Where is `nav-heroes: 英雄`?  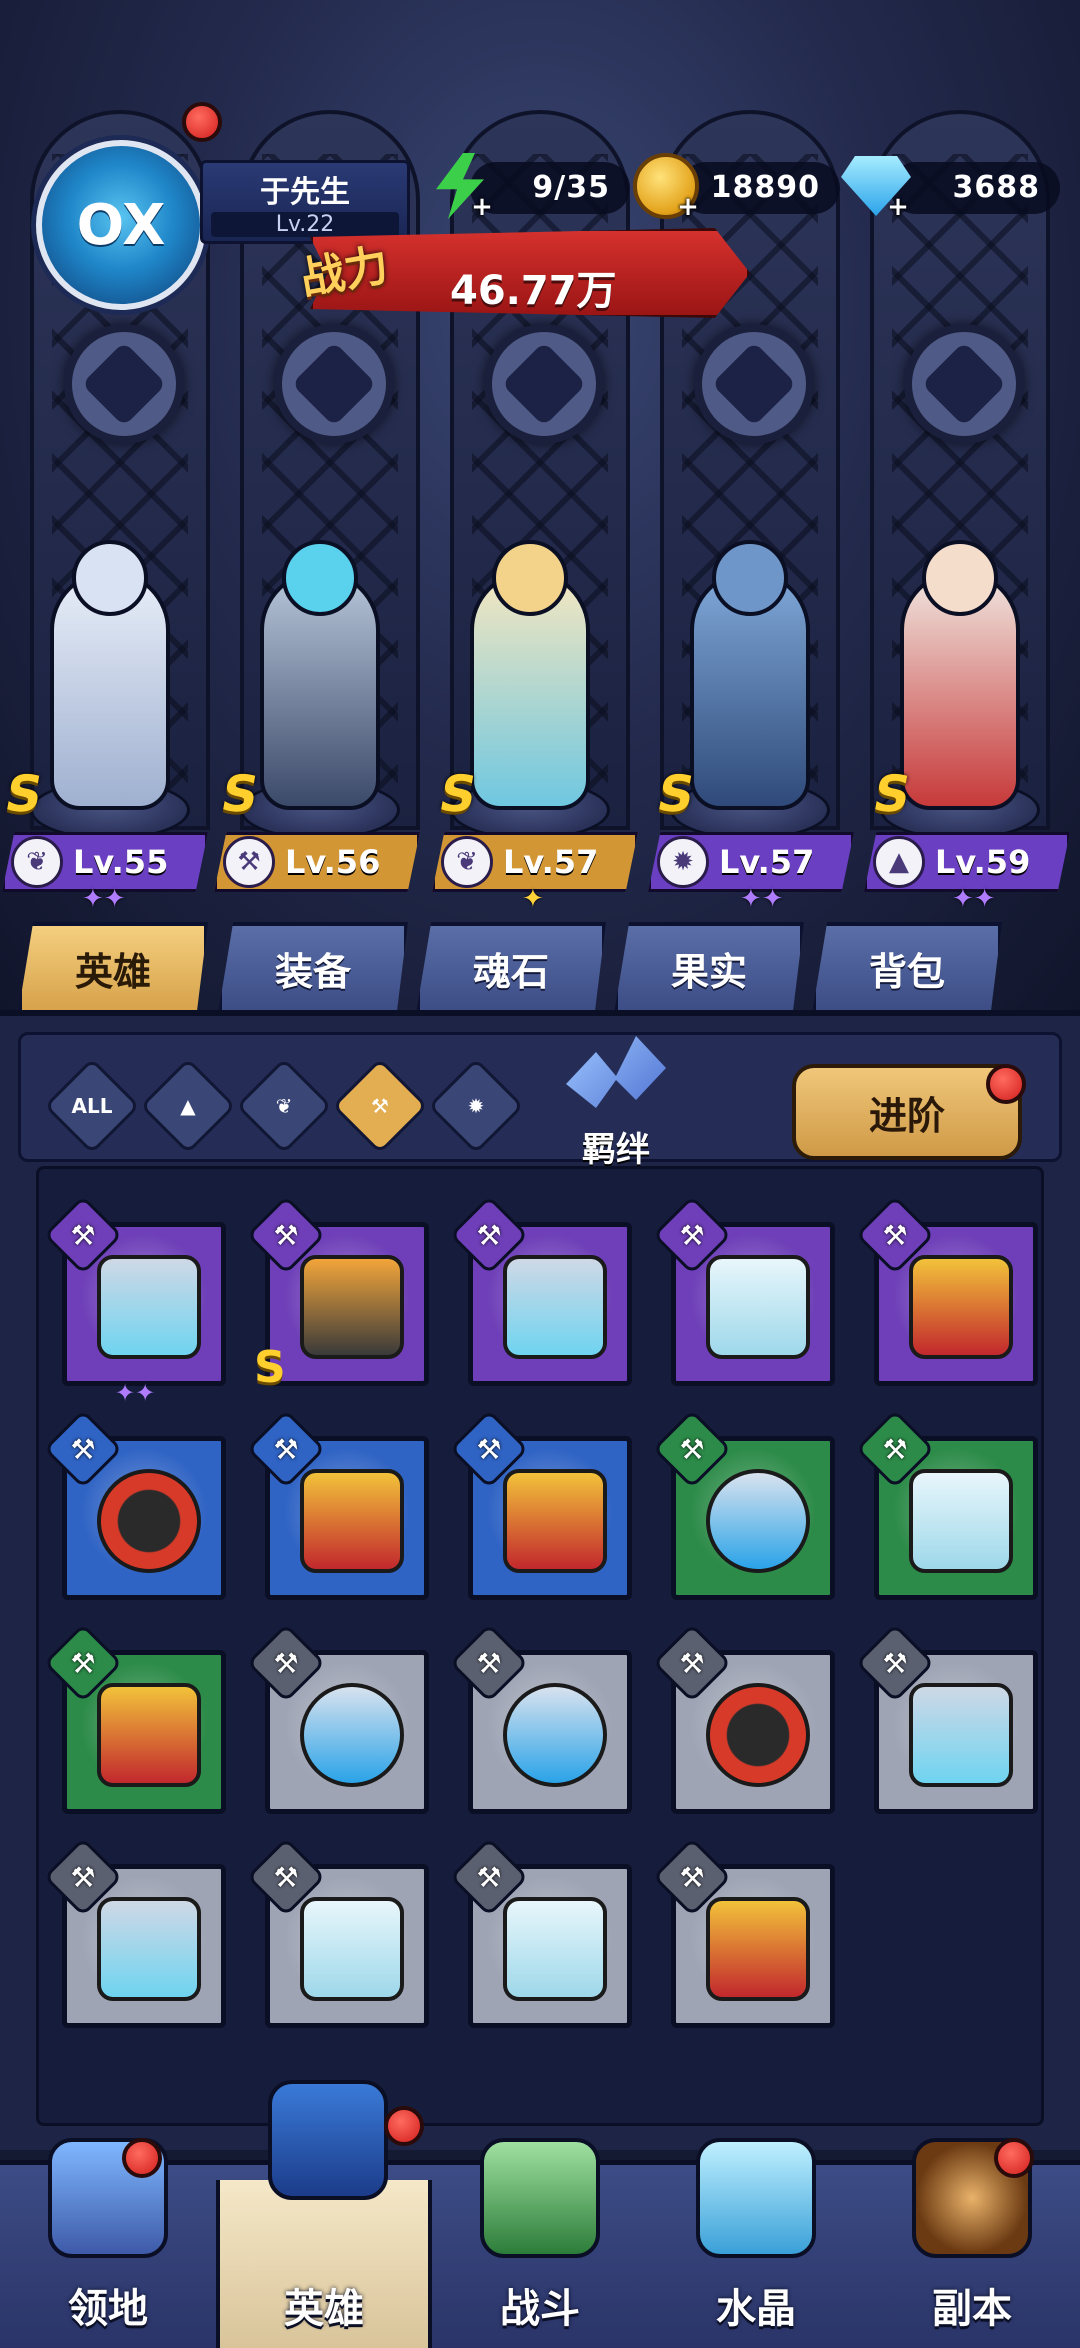 nav-heroes: 英雄 is located at coordinates (324, 2214).